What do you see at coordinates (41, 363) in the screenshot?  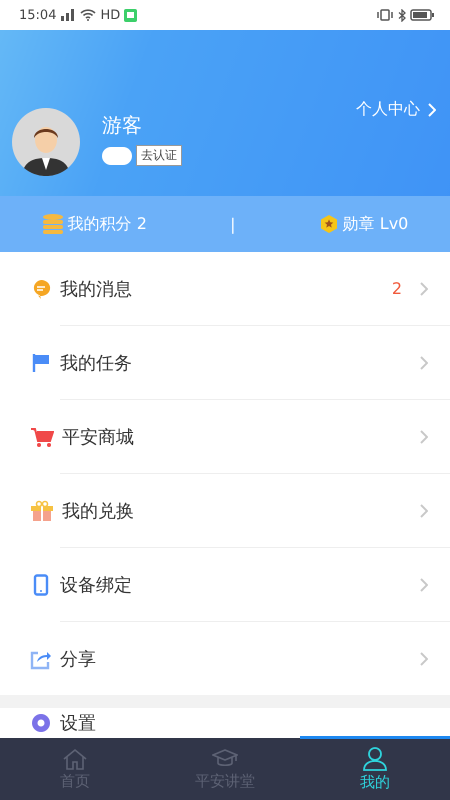 I see `flag-icon` at bounding box center [41, 363].